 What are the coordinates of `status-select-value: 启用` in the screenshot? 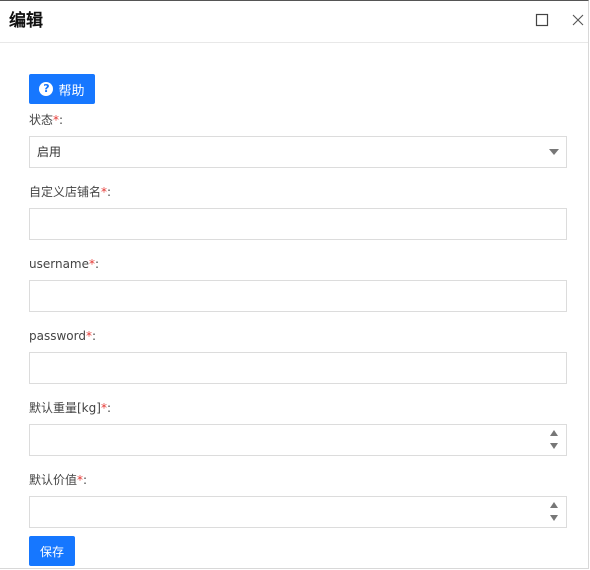 It's located at (49, 152).